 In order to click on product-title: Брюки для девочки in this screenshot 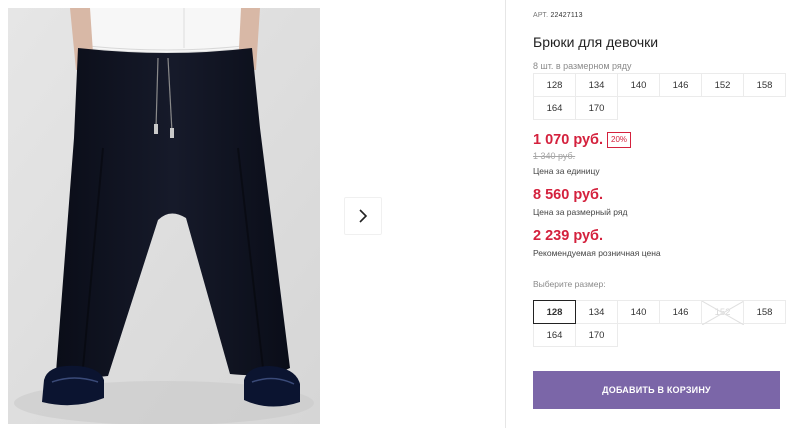, I will do `click(596, 42)`.